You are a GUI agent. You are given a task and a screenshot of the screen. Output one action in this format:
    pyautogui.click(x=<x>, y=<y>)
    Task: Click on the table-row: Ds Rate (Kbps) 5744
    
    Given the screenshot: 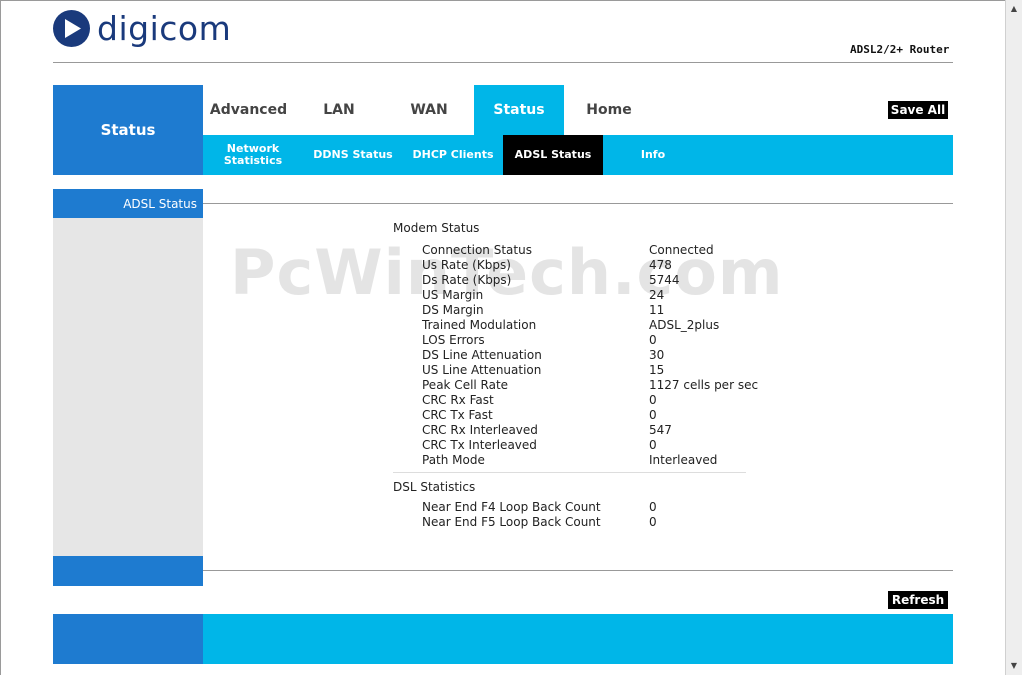 What is the action you would take?
    pyautogui.click(x=590, y=280)
    